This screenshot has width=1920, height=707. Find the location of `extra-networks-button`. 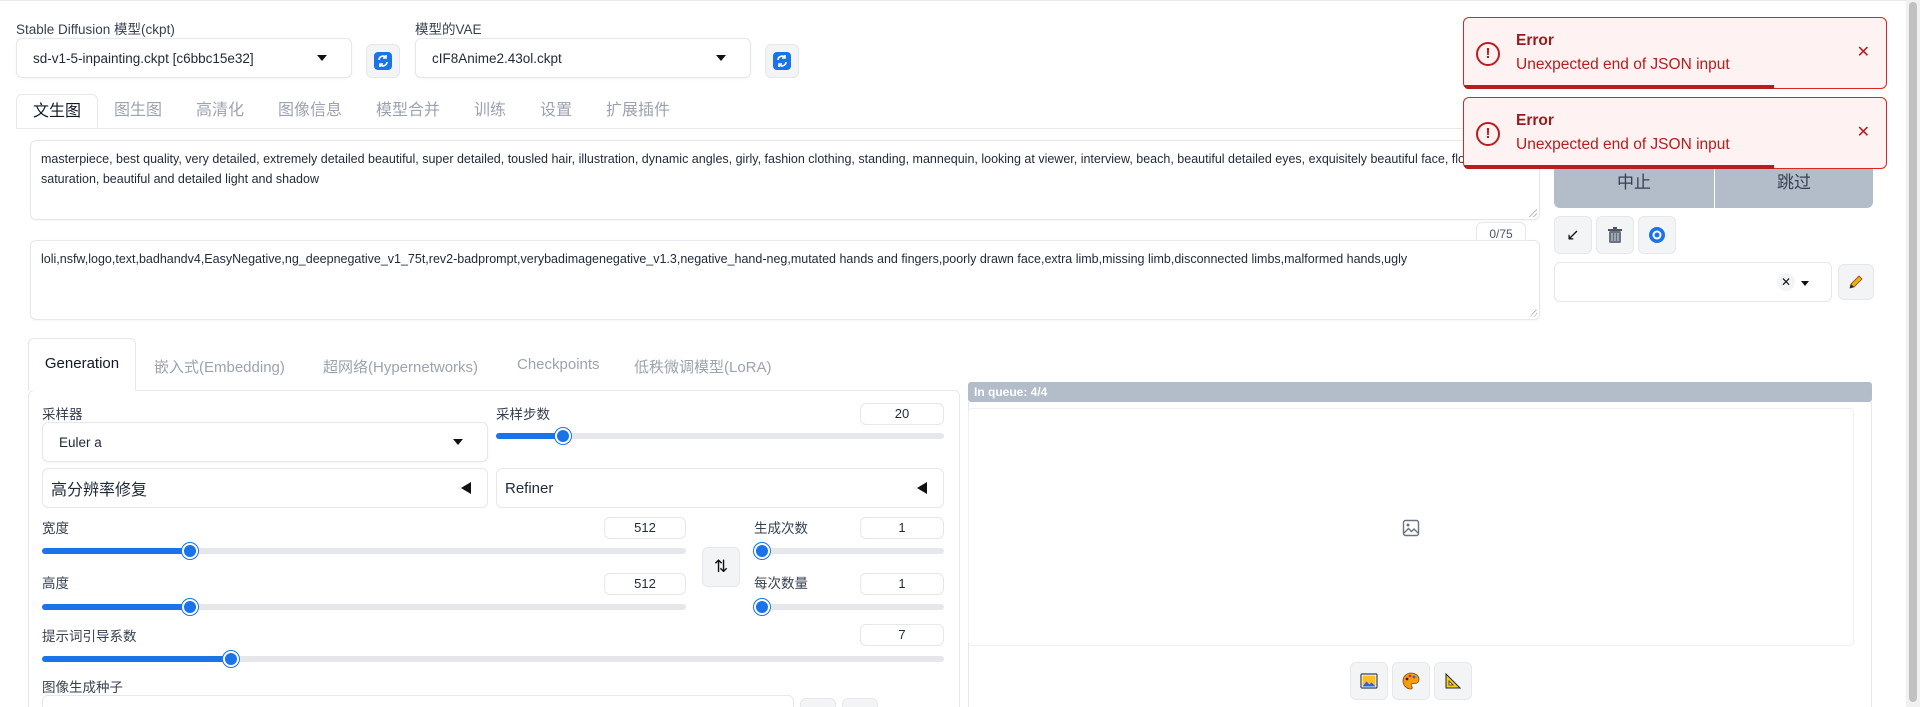

extra-networks-button is located at coordinates (1657, 235).